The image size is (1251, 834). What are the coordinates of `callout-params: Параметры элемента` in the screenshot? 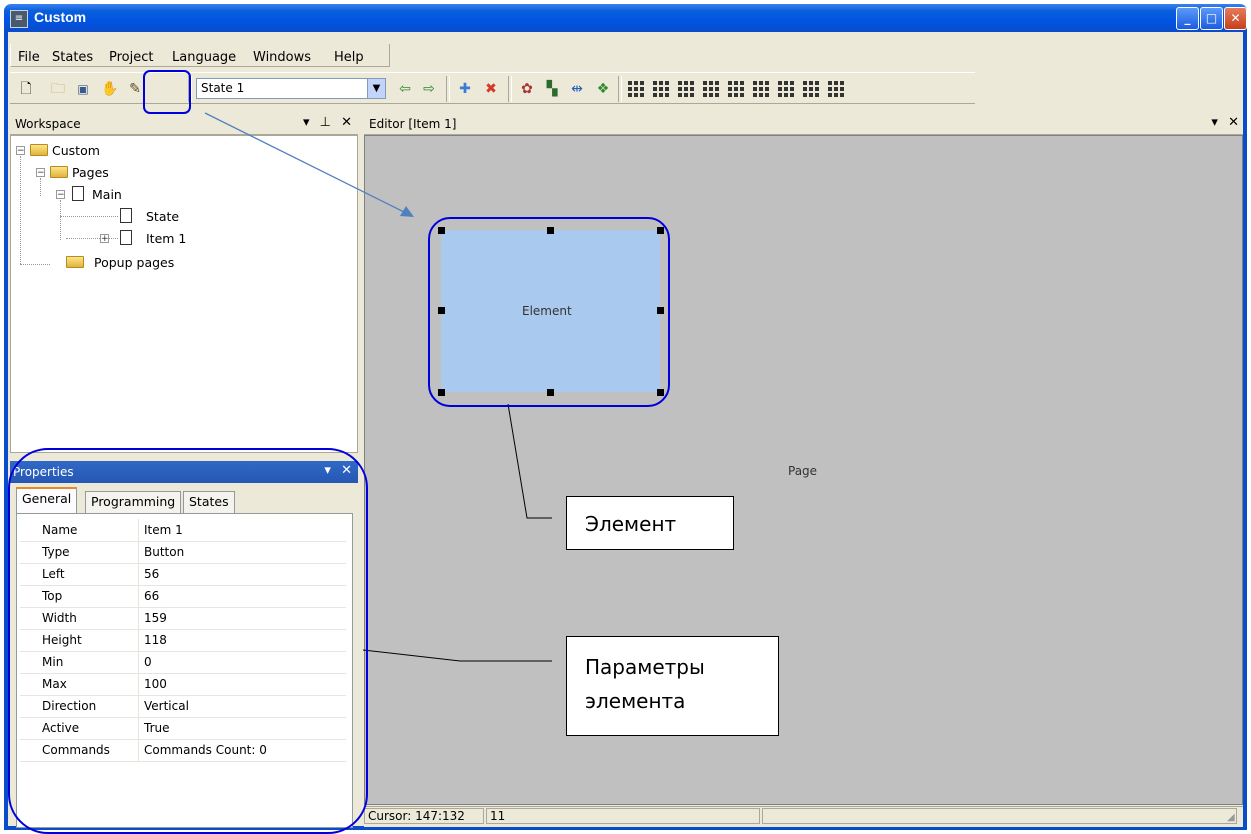 It's located at (672, 686).